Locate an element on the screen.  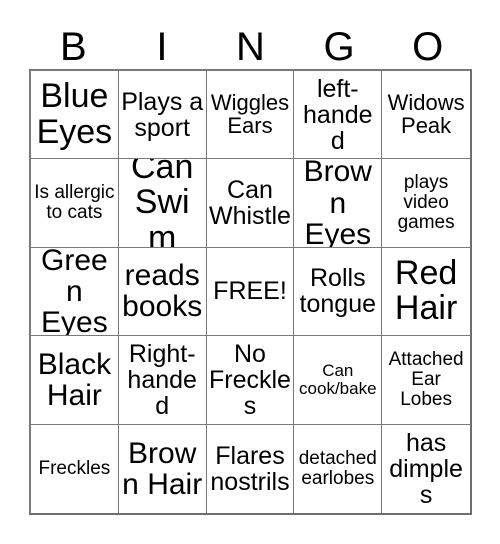
bingo-cell-label: reads books is located at coordinates (162, 291).